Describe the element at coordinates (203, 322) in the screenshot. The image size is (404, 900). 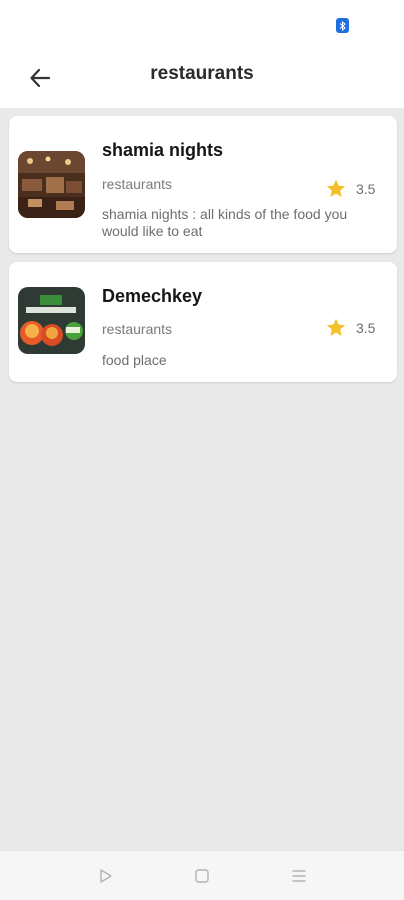
I see `restaurant-card: Demechkey restaurants 3.5 food place` at that location.